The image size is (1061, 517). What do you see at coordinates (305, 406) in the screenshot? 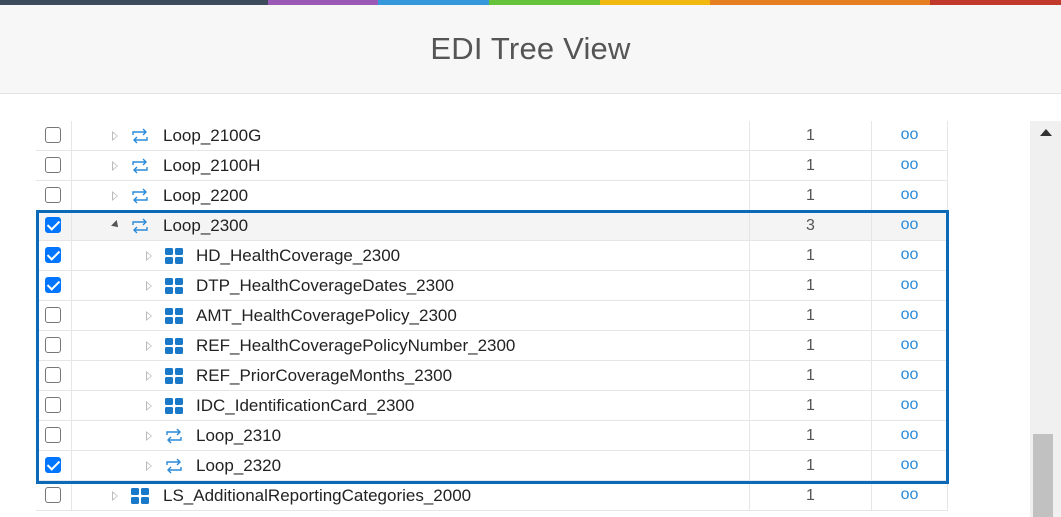
I see `node-label: IDC_IdentificationCard_2300` at bounding box center [305, 406].